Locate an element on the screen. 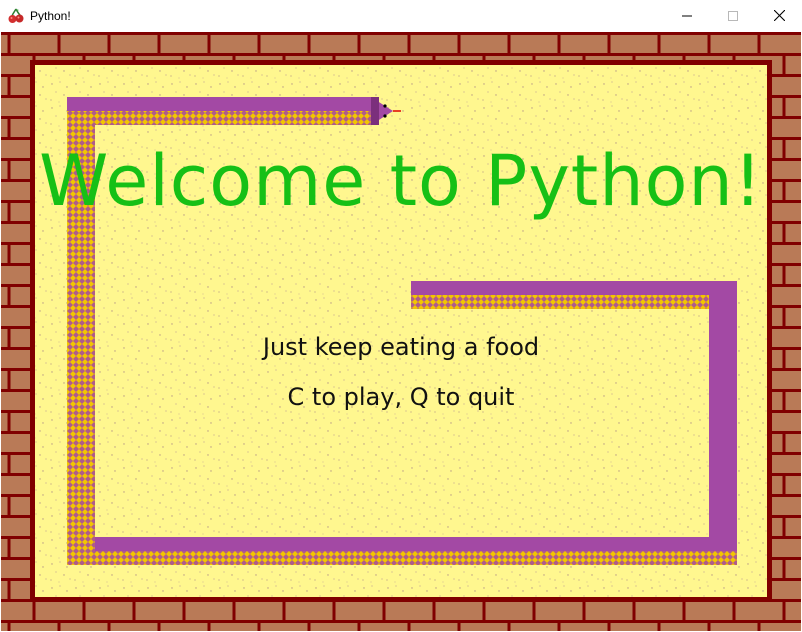 This screenshot has height=632, width=802. close-icon is located at coordinates (779, 15).